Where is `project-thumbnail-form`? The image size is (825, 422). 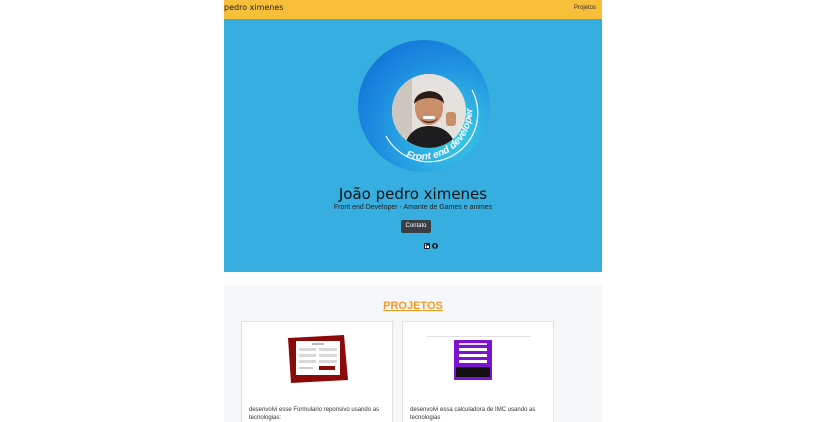 project-thumbnail-form is located at coordinates (318, 359).